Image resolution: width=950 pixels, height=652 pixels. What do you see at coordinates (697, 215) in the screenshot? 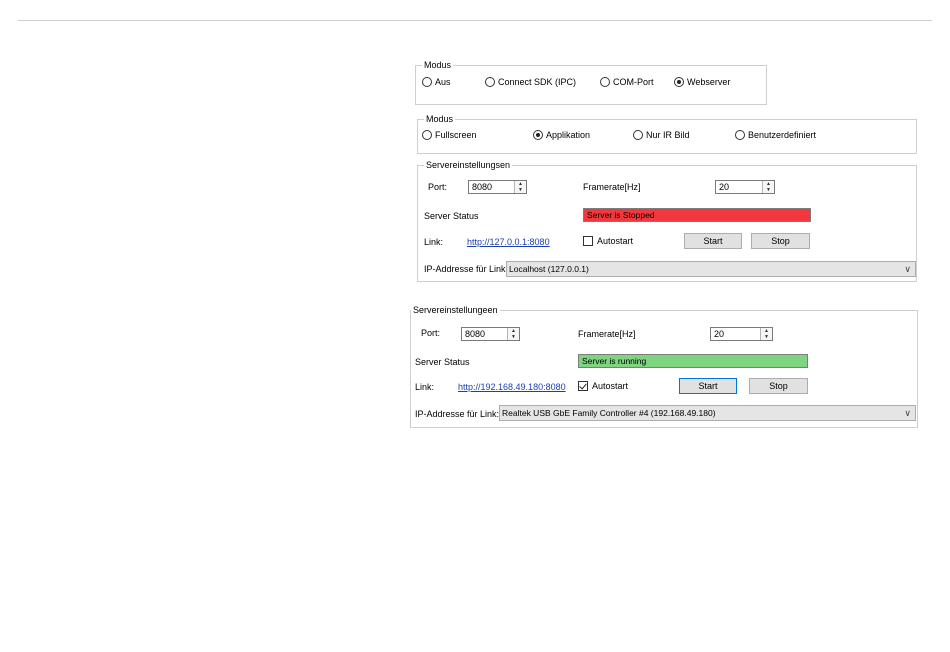
I see `server-status-bar: Server is Stopped` at bounding box center [697, 215].